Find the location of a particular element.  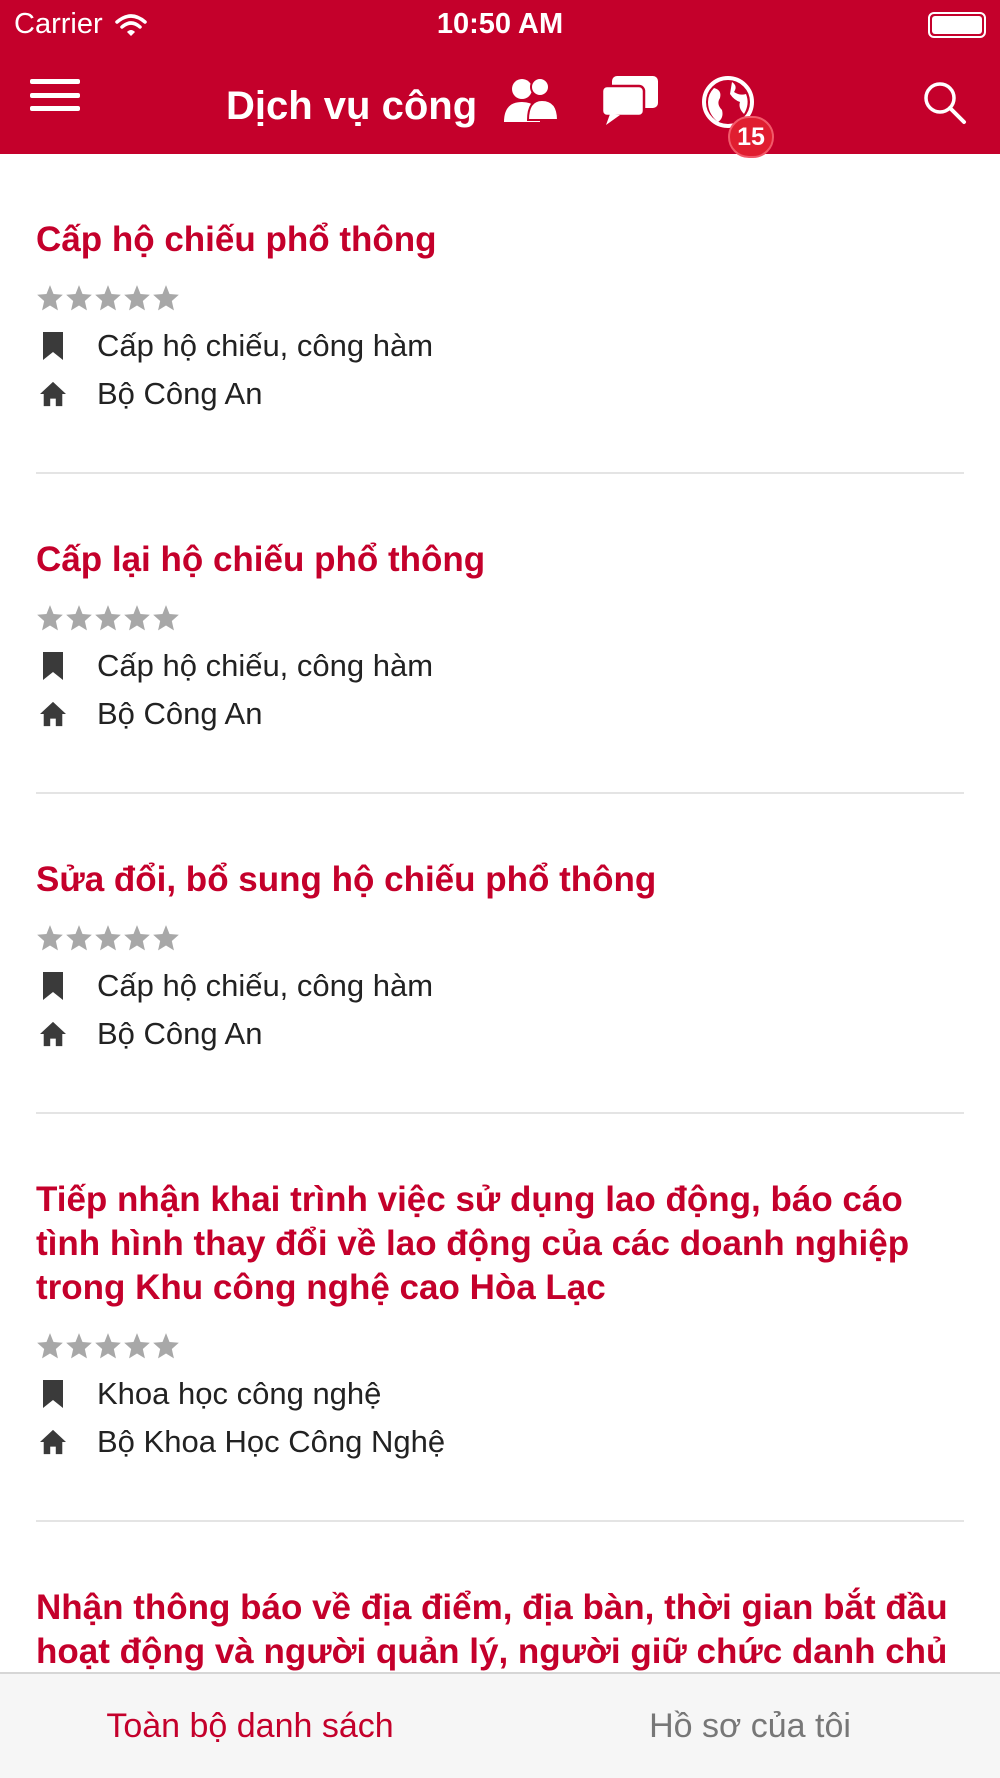

contacts-icon is located at coordinates (531, 100).